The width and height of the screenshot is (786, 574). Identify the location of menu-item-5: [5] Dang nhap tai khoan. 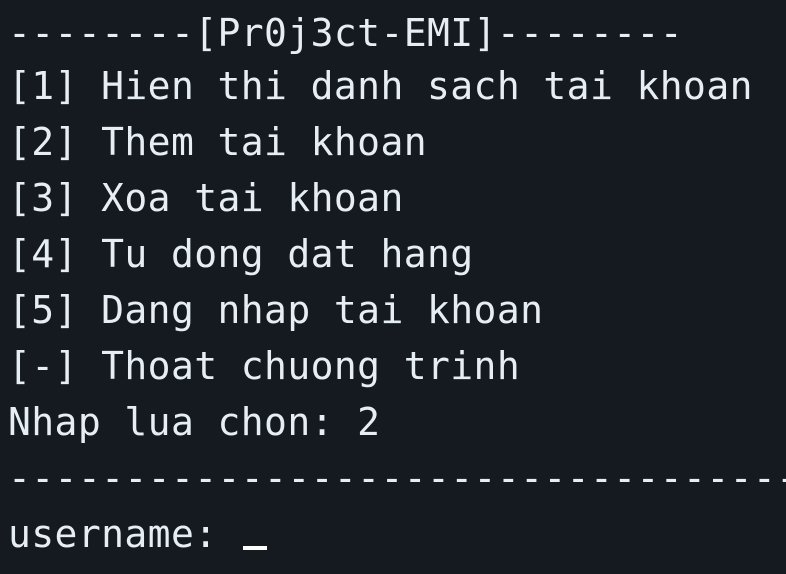
(276, 310).